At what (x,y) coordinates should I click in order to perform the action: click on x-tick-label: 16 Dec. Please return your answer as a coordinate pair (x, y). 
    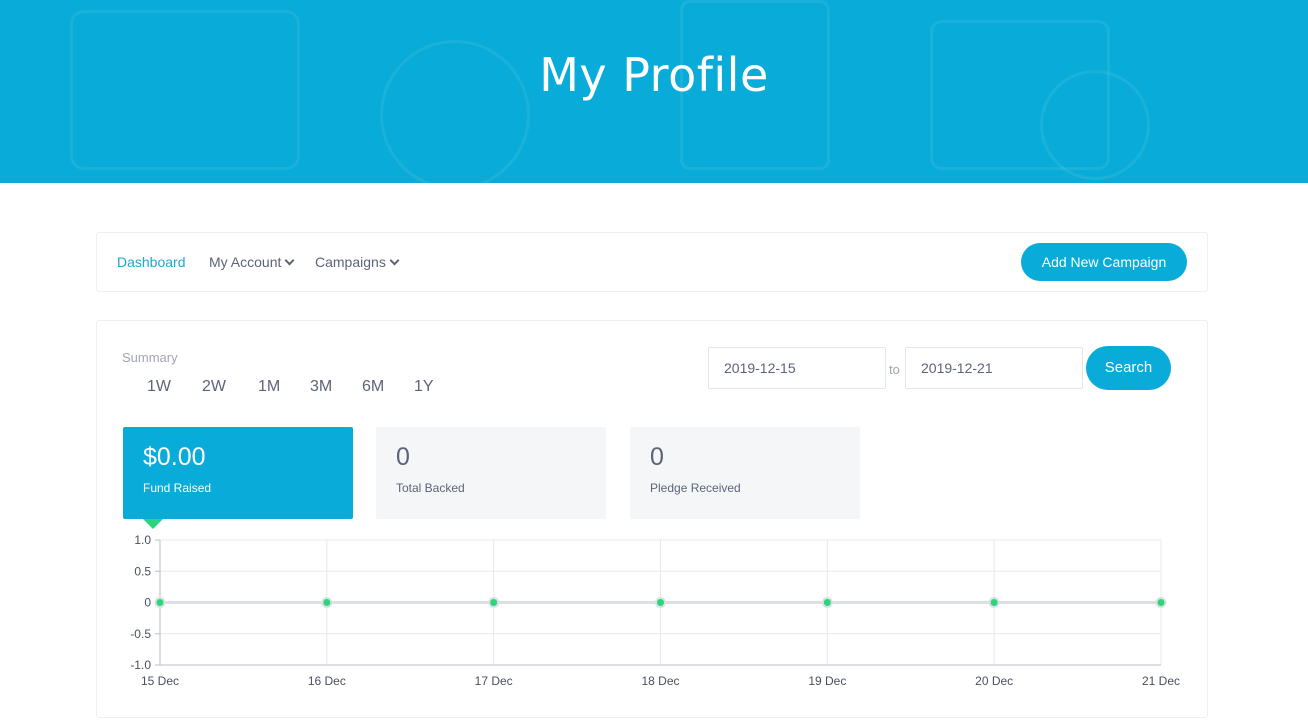
    Looking at the image, I should click on (327, 681).